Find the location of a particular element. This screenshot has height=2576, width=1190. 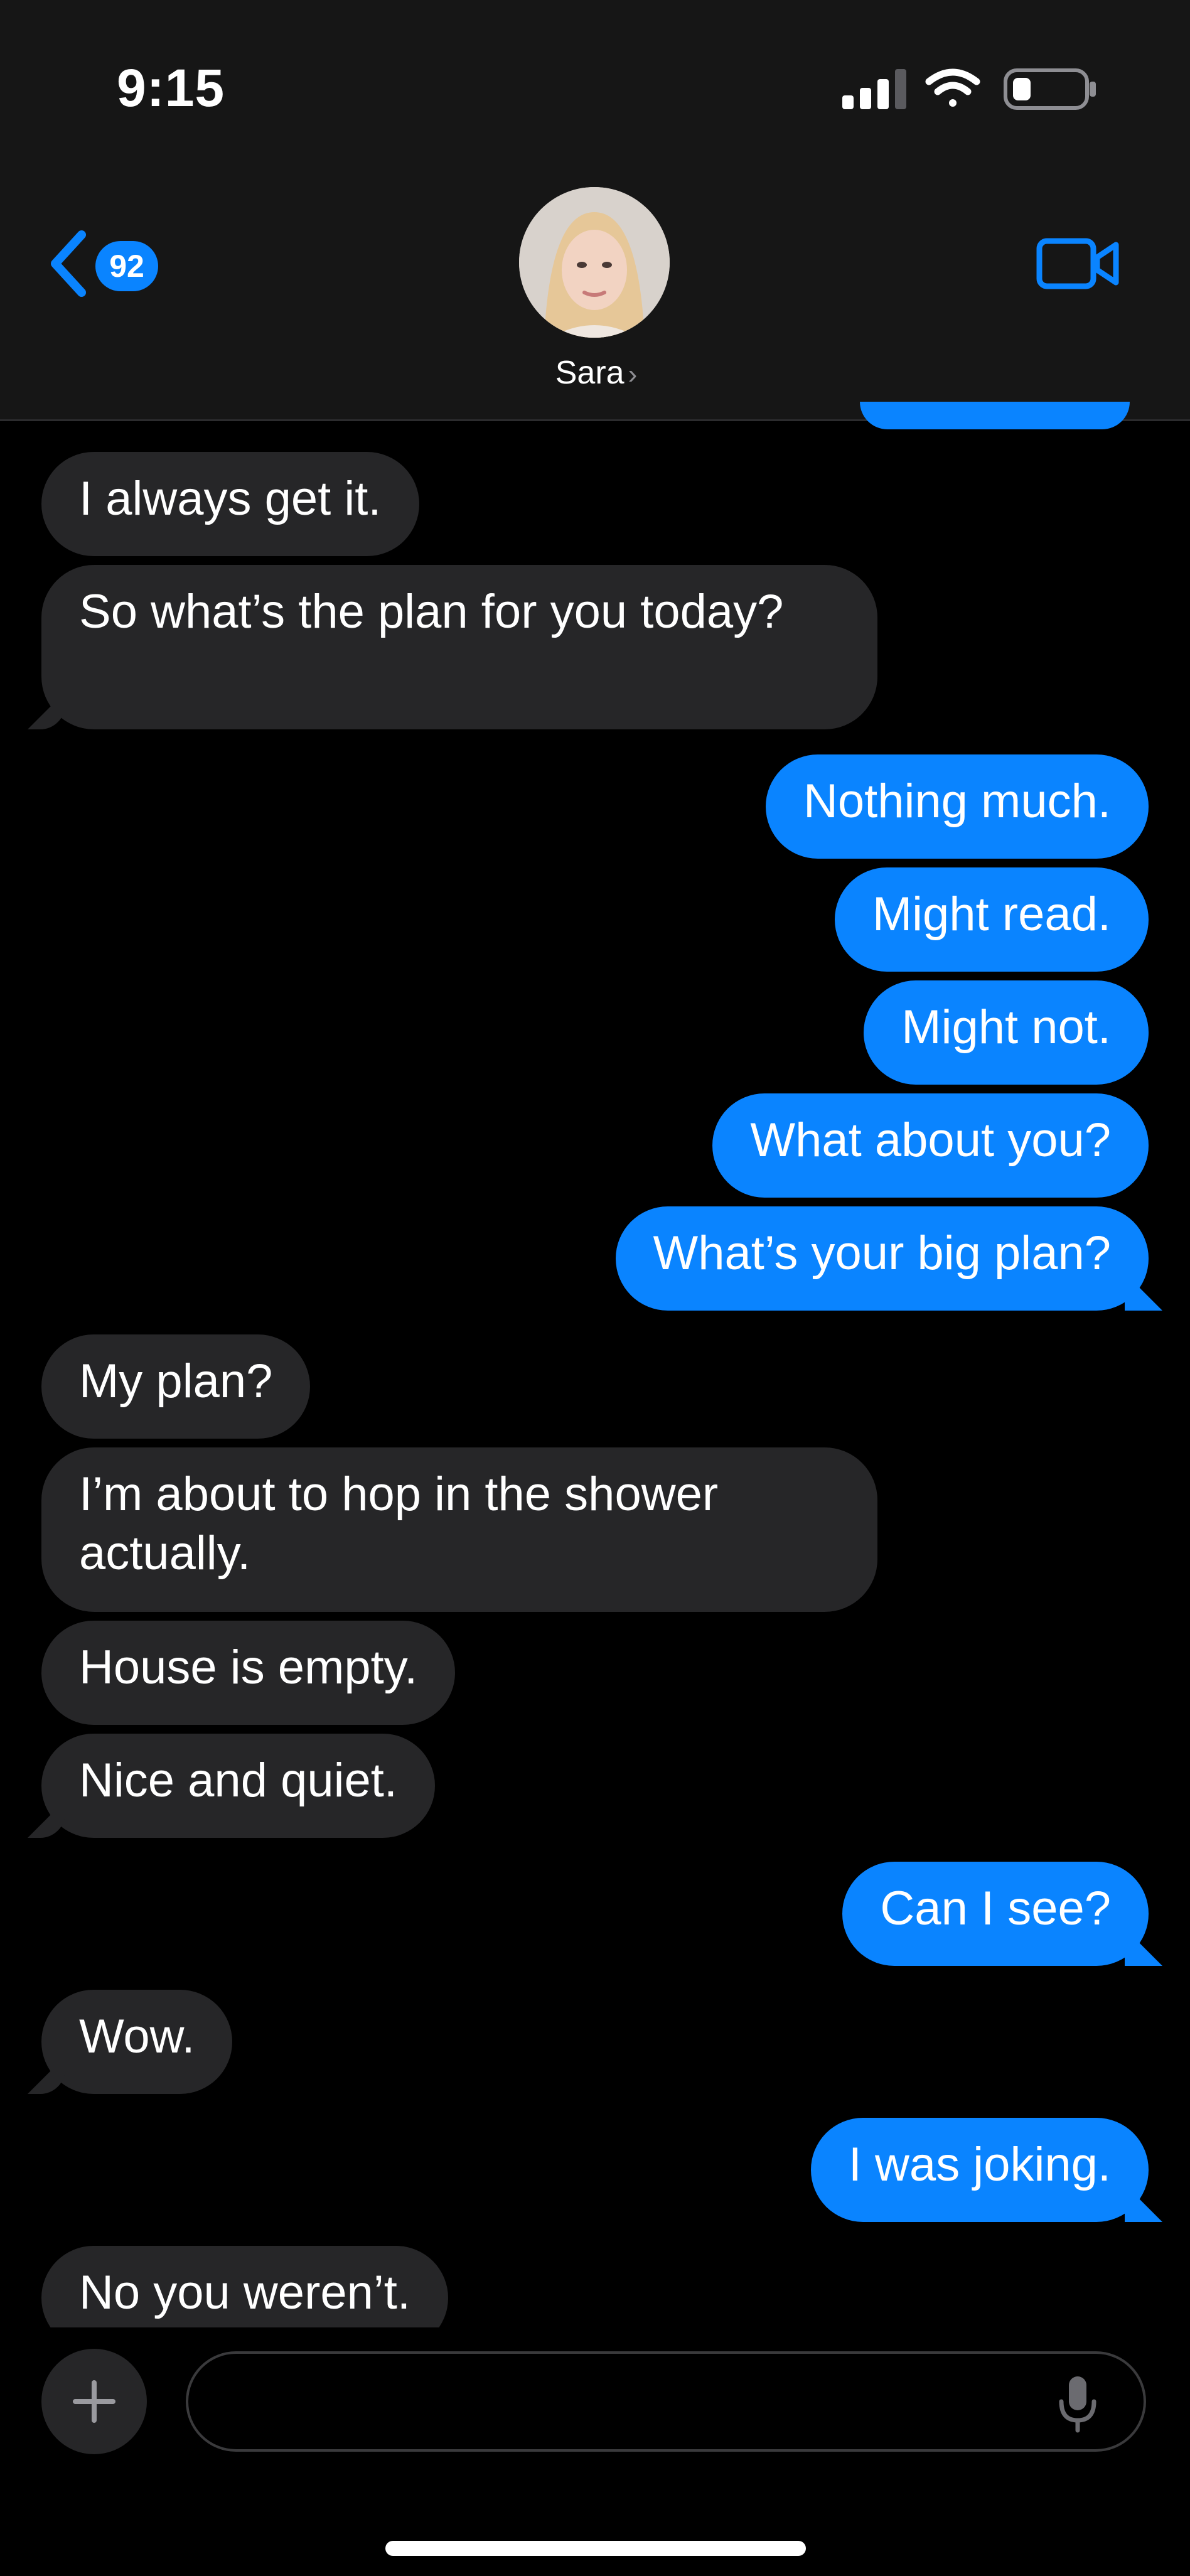

avatar-portrait is located at coordinates (594, 262).